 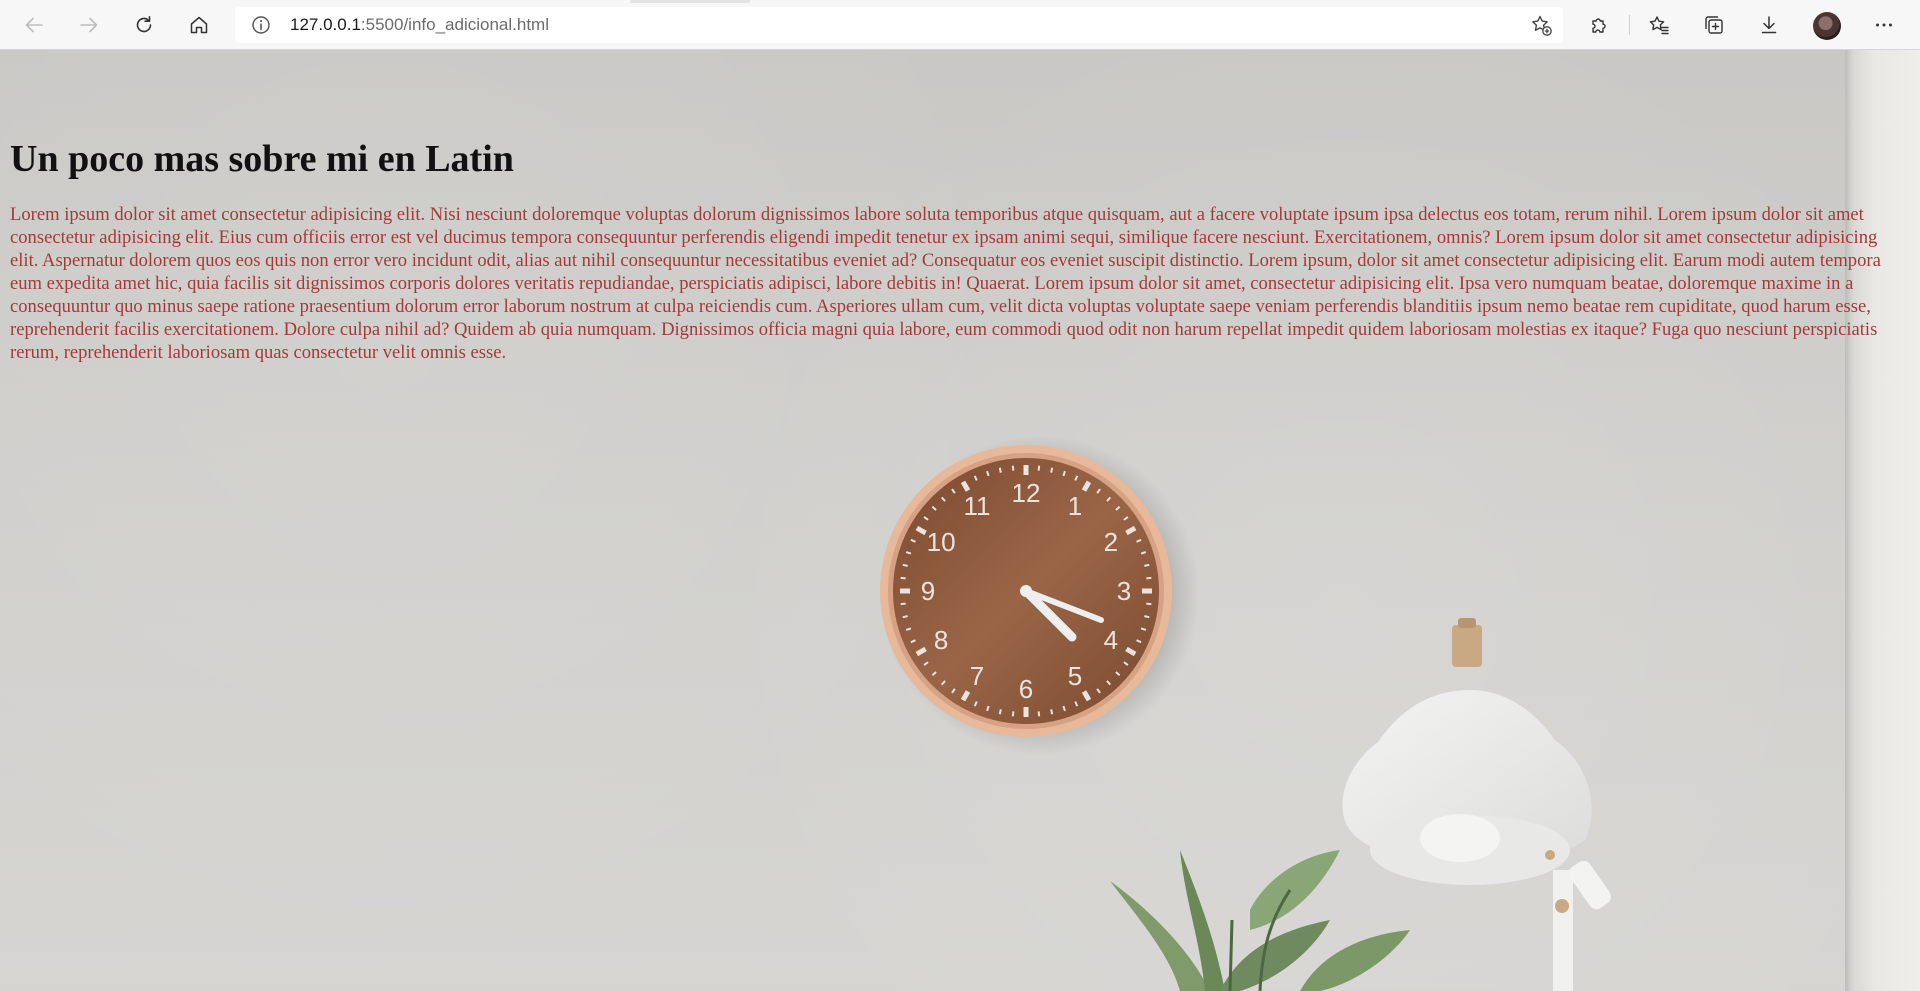 What do you see at coordinates (1111, 542) in the screenshot?
I see `clock-numeral: 2` at bounding box center [1111, 542].